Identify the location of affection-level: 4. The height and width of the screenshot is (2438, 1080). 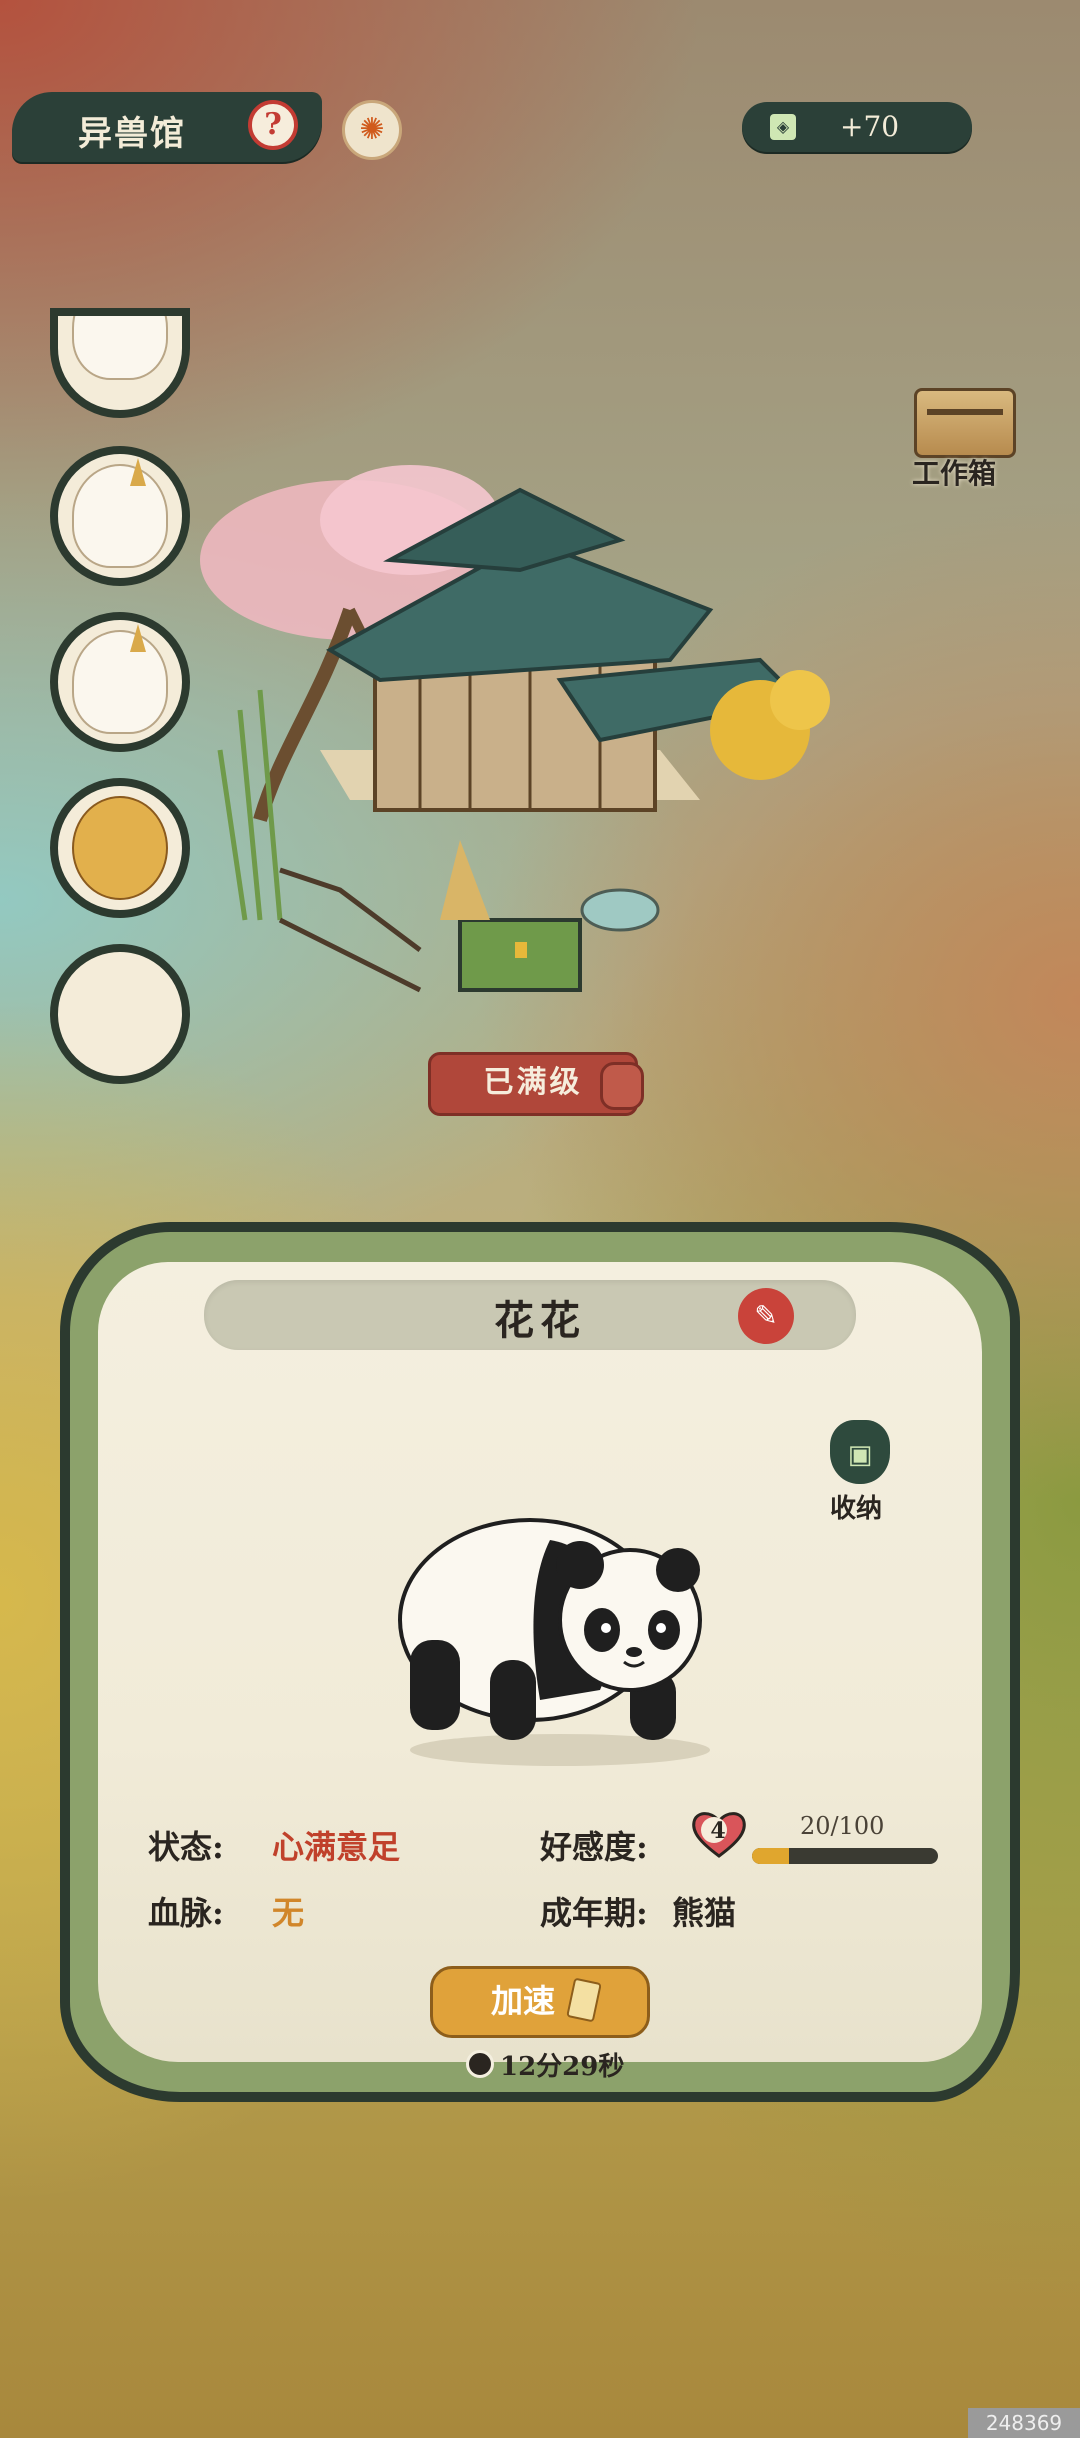
(718, 1831).